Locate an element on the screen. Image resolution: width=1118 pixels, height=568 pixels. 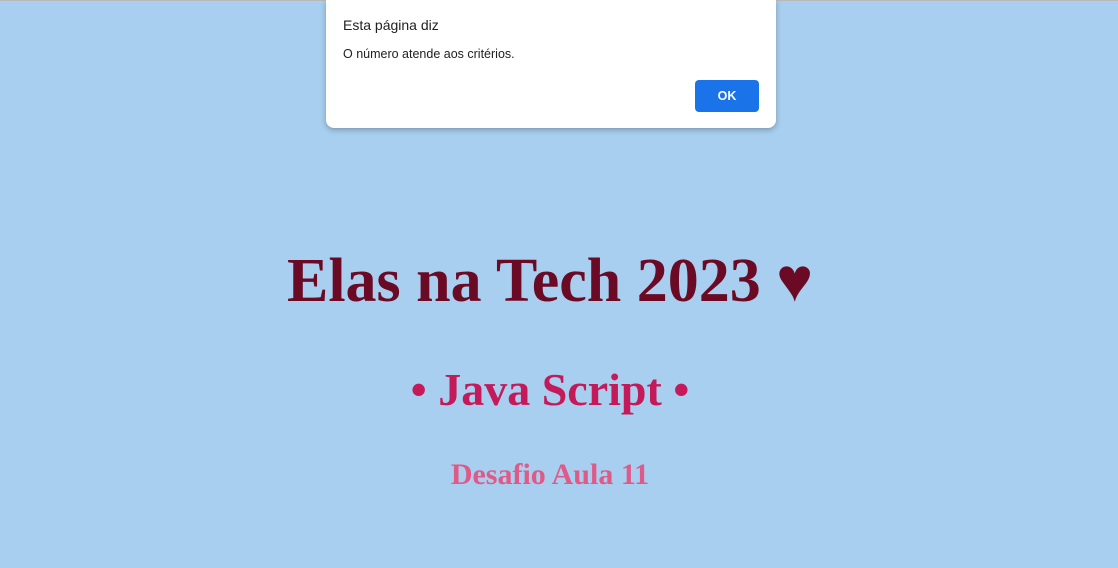
alert-message: O número atende aos critérios. is located at coordinates (429, 54).